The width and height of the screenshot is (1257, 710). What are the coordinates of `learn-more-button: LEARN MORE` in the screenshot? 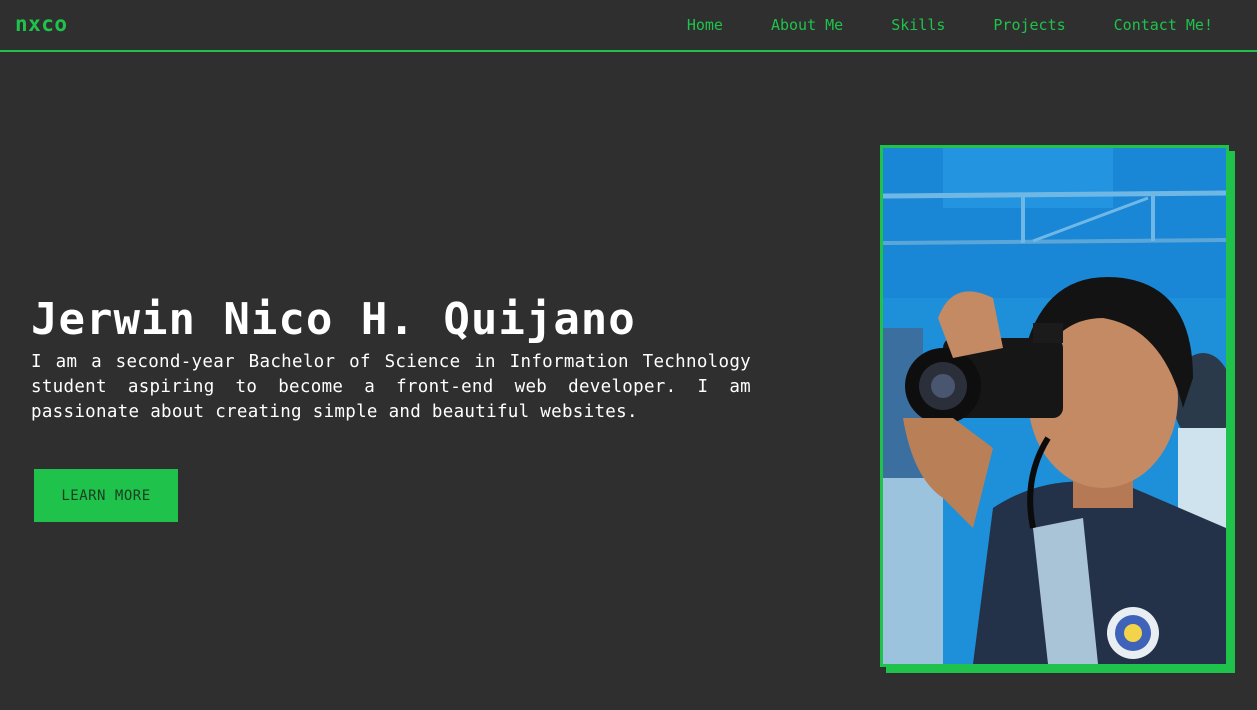 It's located at (106, 495).